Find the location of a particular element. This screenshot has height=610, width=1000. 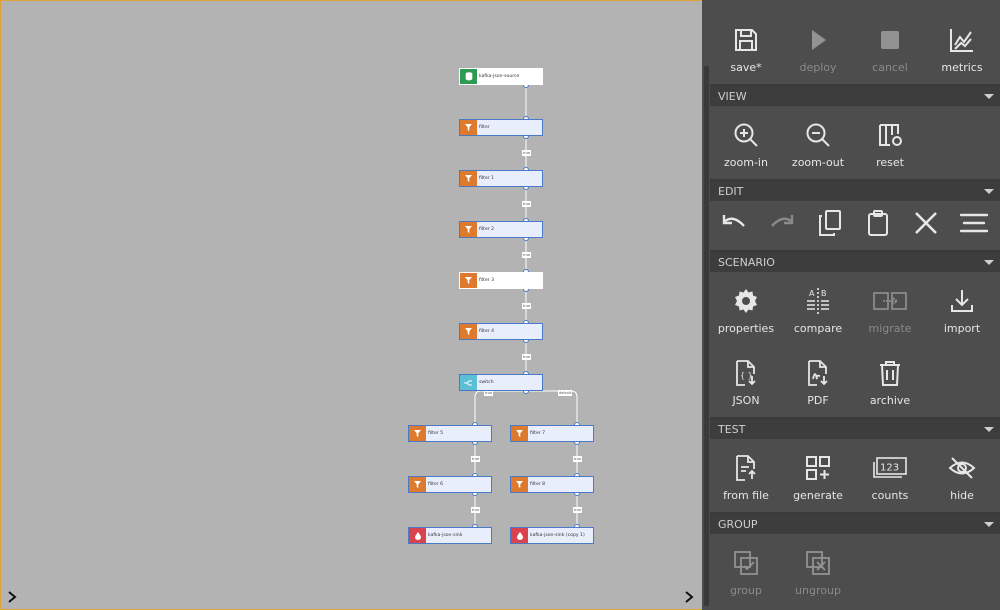

compare-icon: AB is located at coordinates (818, 301).